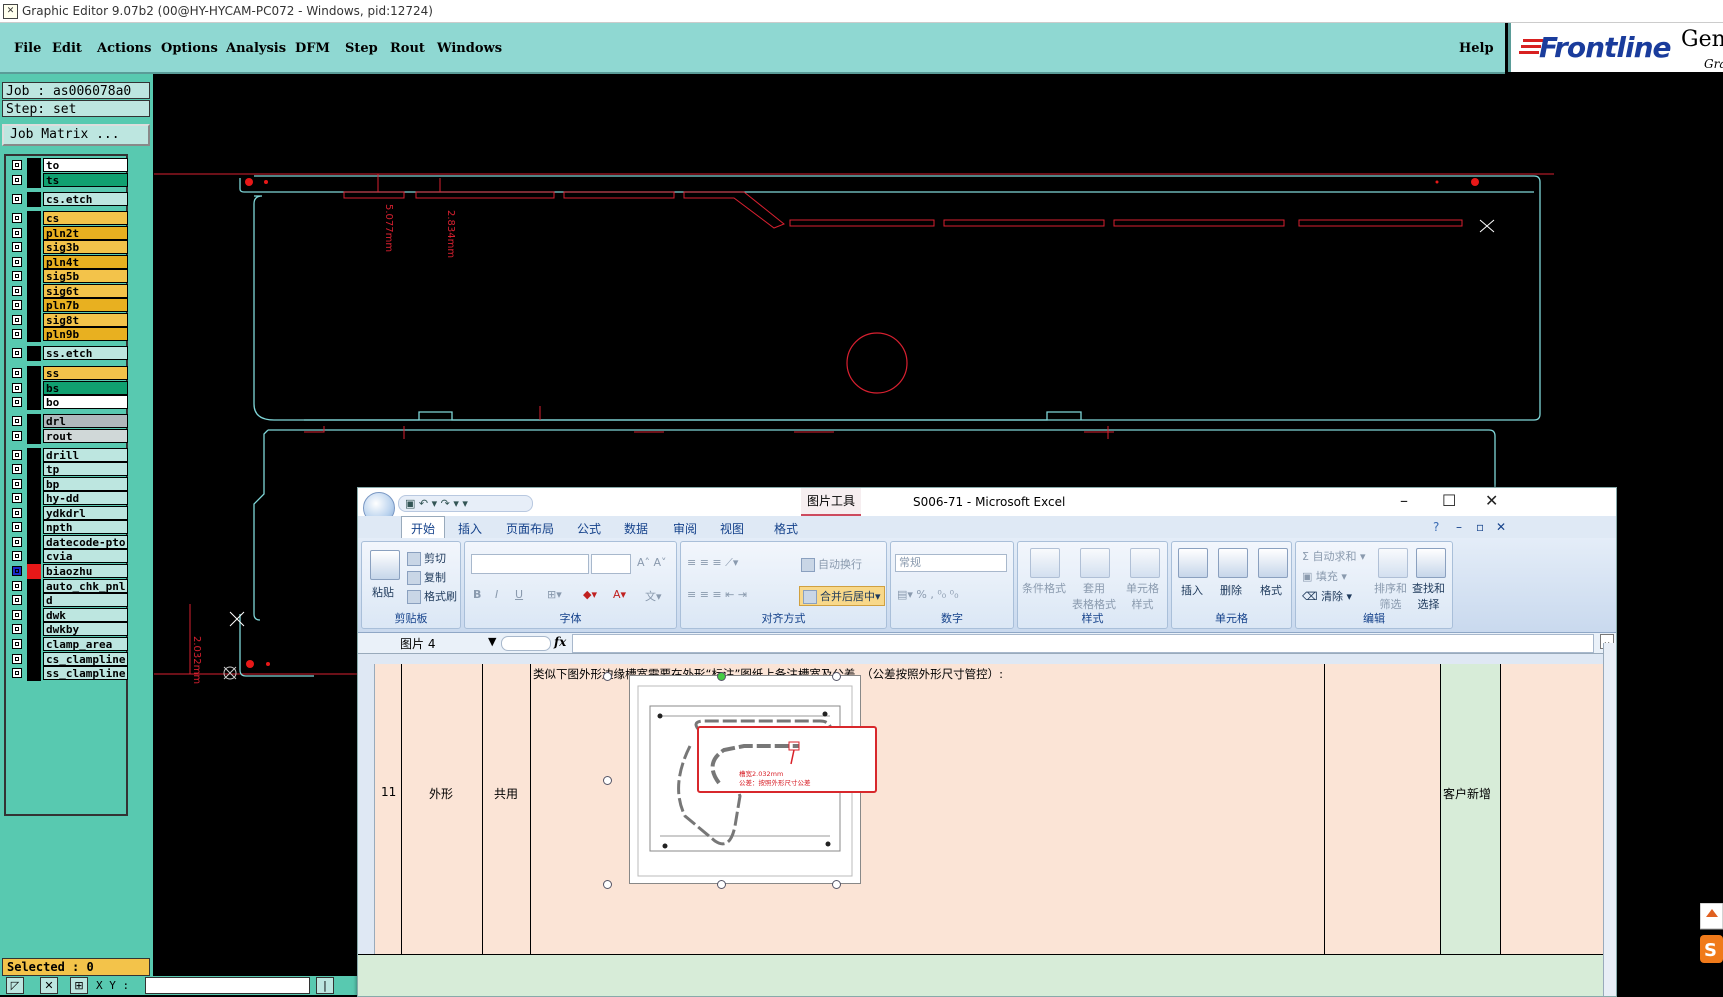 This screenshot has height=997, width=1723. What do you see at coordinates (1083, 643) in the screenshot?
I see `formula-input` at bounding box center [1083, 643].